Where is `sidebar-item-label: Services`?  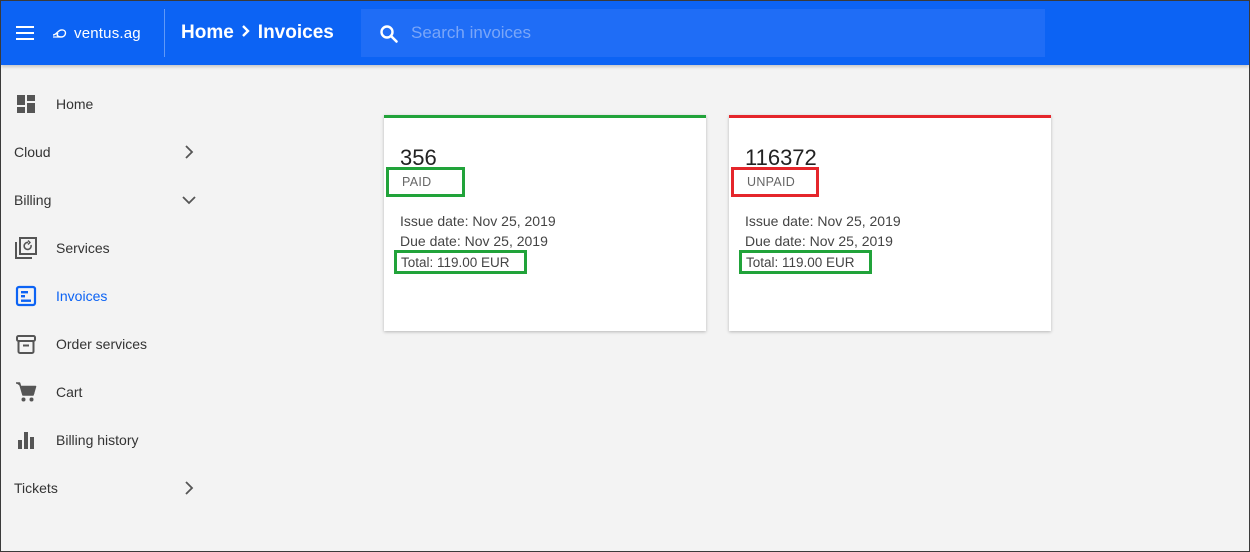 sidebar-item-label: Services is located at coordinates (83, 248).